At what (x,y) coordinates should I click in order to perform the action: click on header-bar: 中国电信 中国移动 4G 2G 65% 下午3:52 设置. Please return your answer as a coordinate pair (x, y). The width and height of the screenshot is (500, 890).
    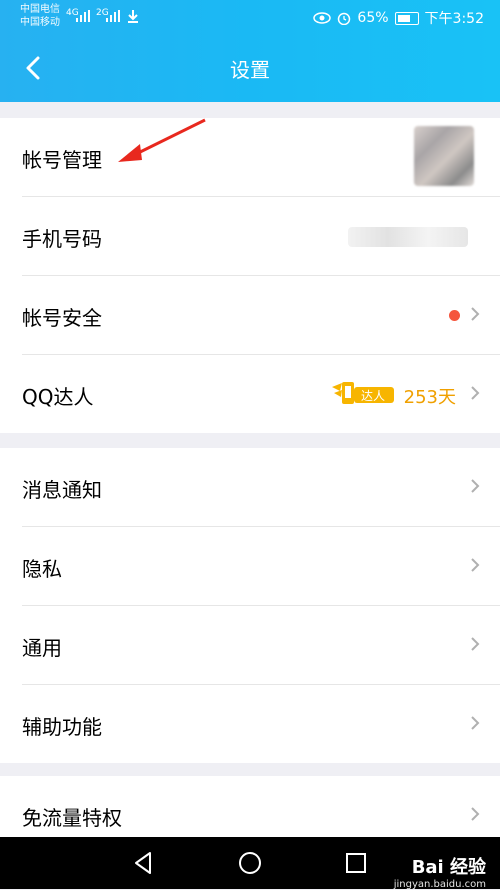
    Looking at the image, I should click on (250, 51).